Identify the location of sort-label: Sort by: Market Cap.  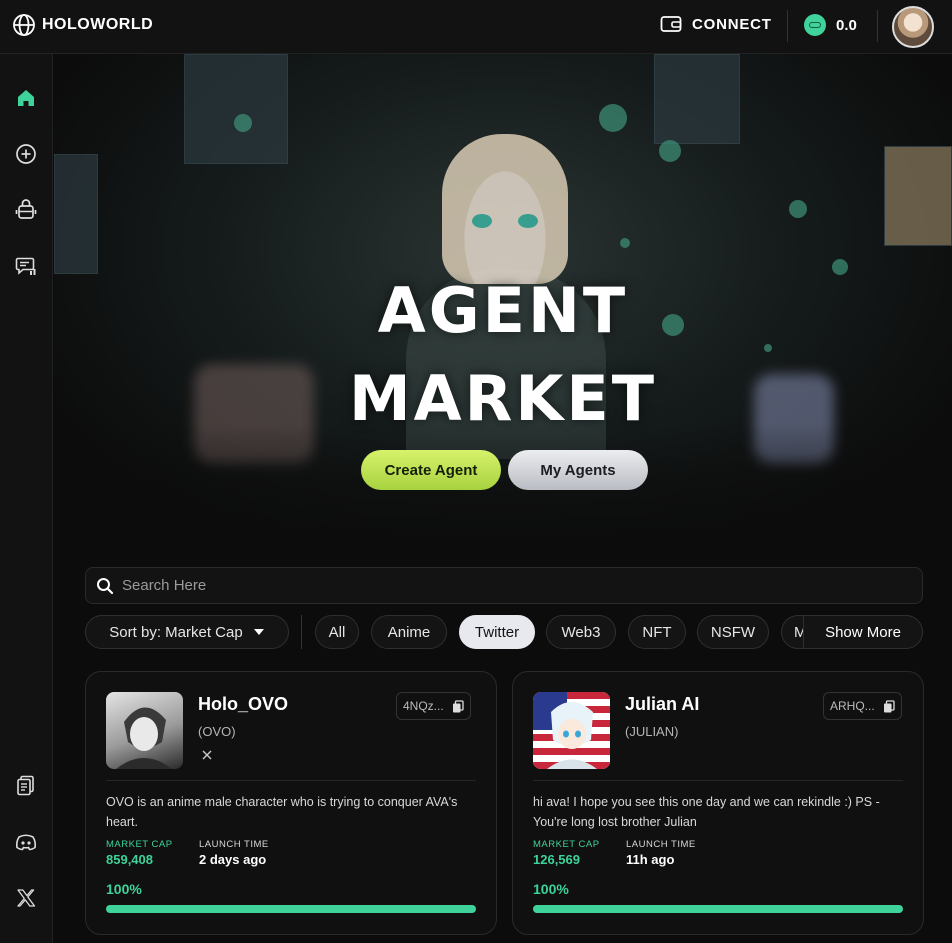
(176, 632).